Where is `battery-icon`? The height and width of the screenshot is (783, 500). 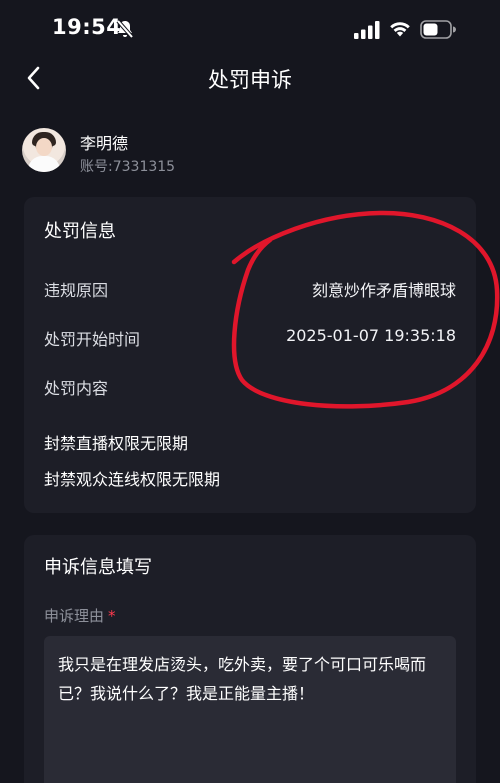 battery-icon is located at coordinates (438, 29).